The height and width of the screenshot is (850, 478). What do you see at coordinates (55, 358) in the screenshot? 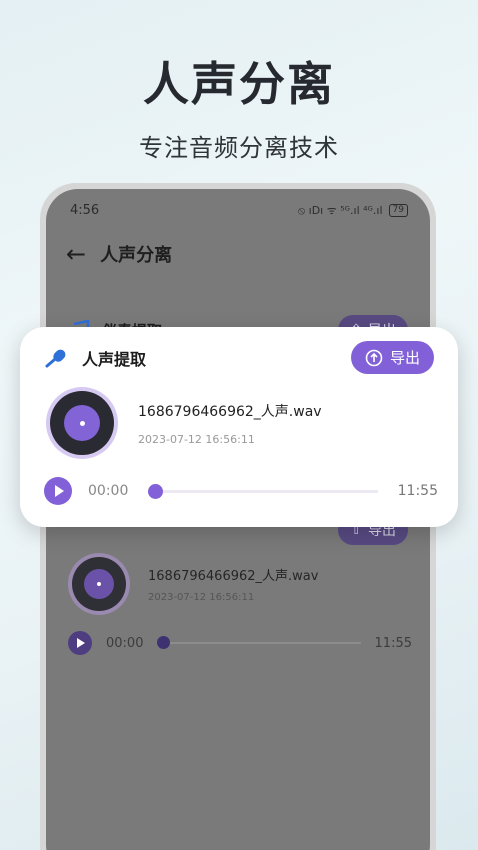
I see `microphone-icon` at bounding box center [55, 358].